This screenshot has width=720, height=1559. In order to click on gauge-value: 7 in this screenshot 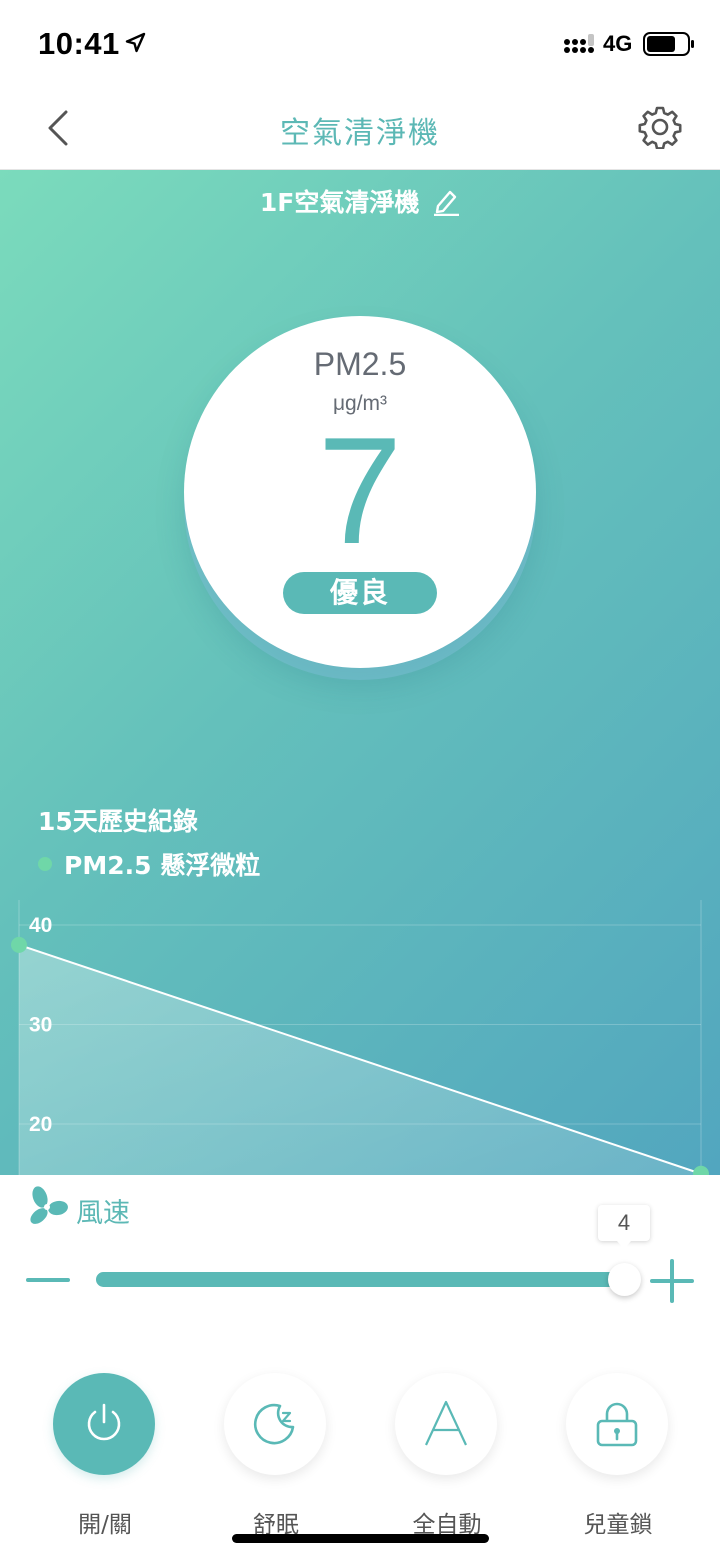, I will do `click(360, 491)`.